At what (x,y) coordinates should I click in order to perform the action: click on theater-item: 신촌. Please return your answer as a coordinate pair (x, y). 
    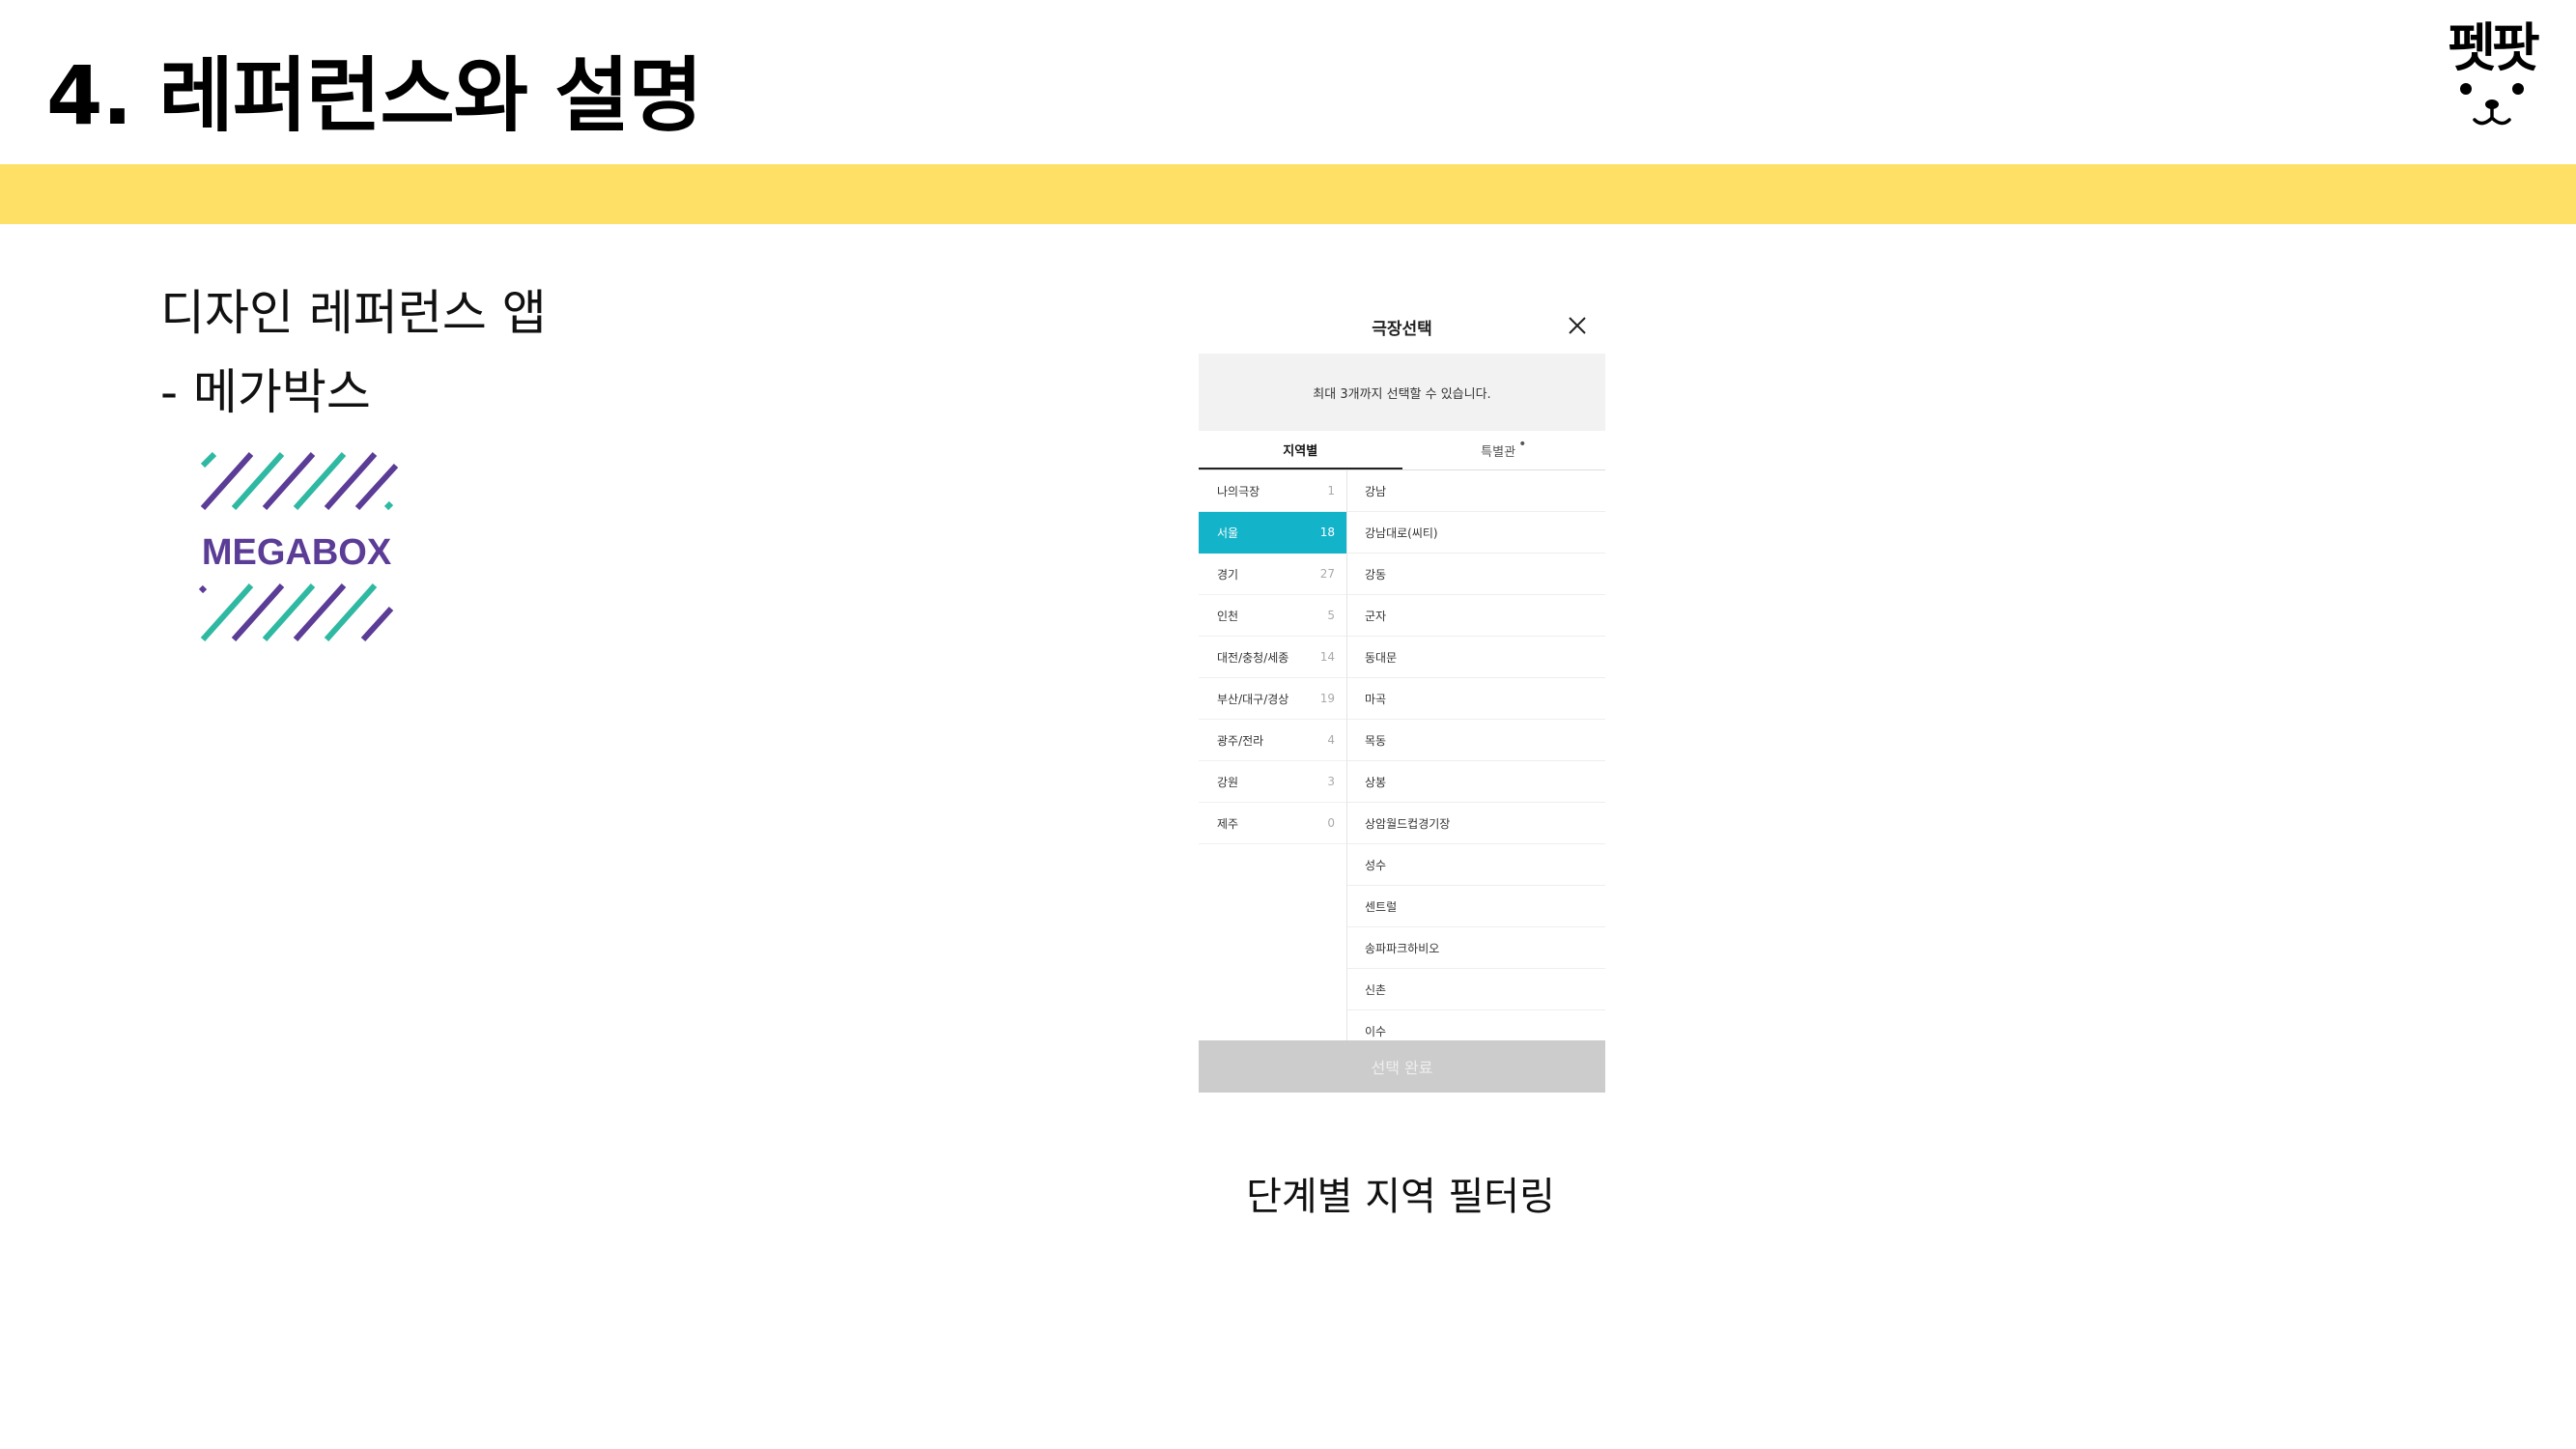
    Looking at the image, I should click on (1476, 989).